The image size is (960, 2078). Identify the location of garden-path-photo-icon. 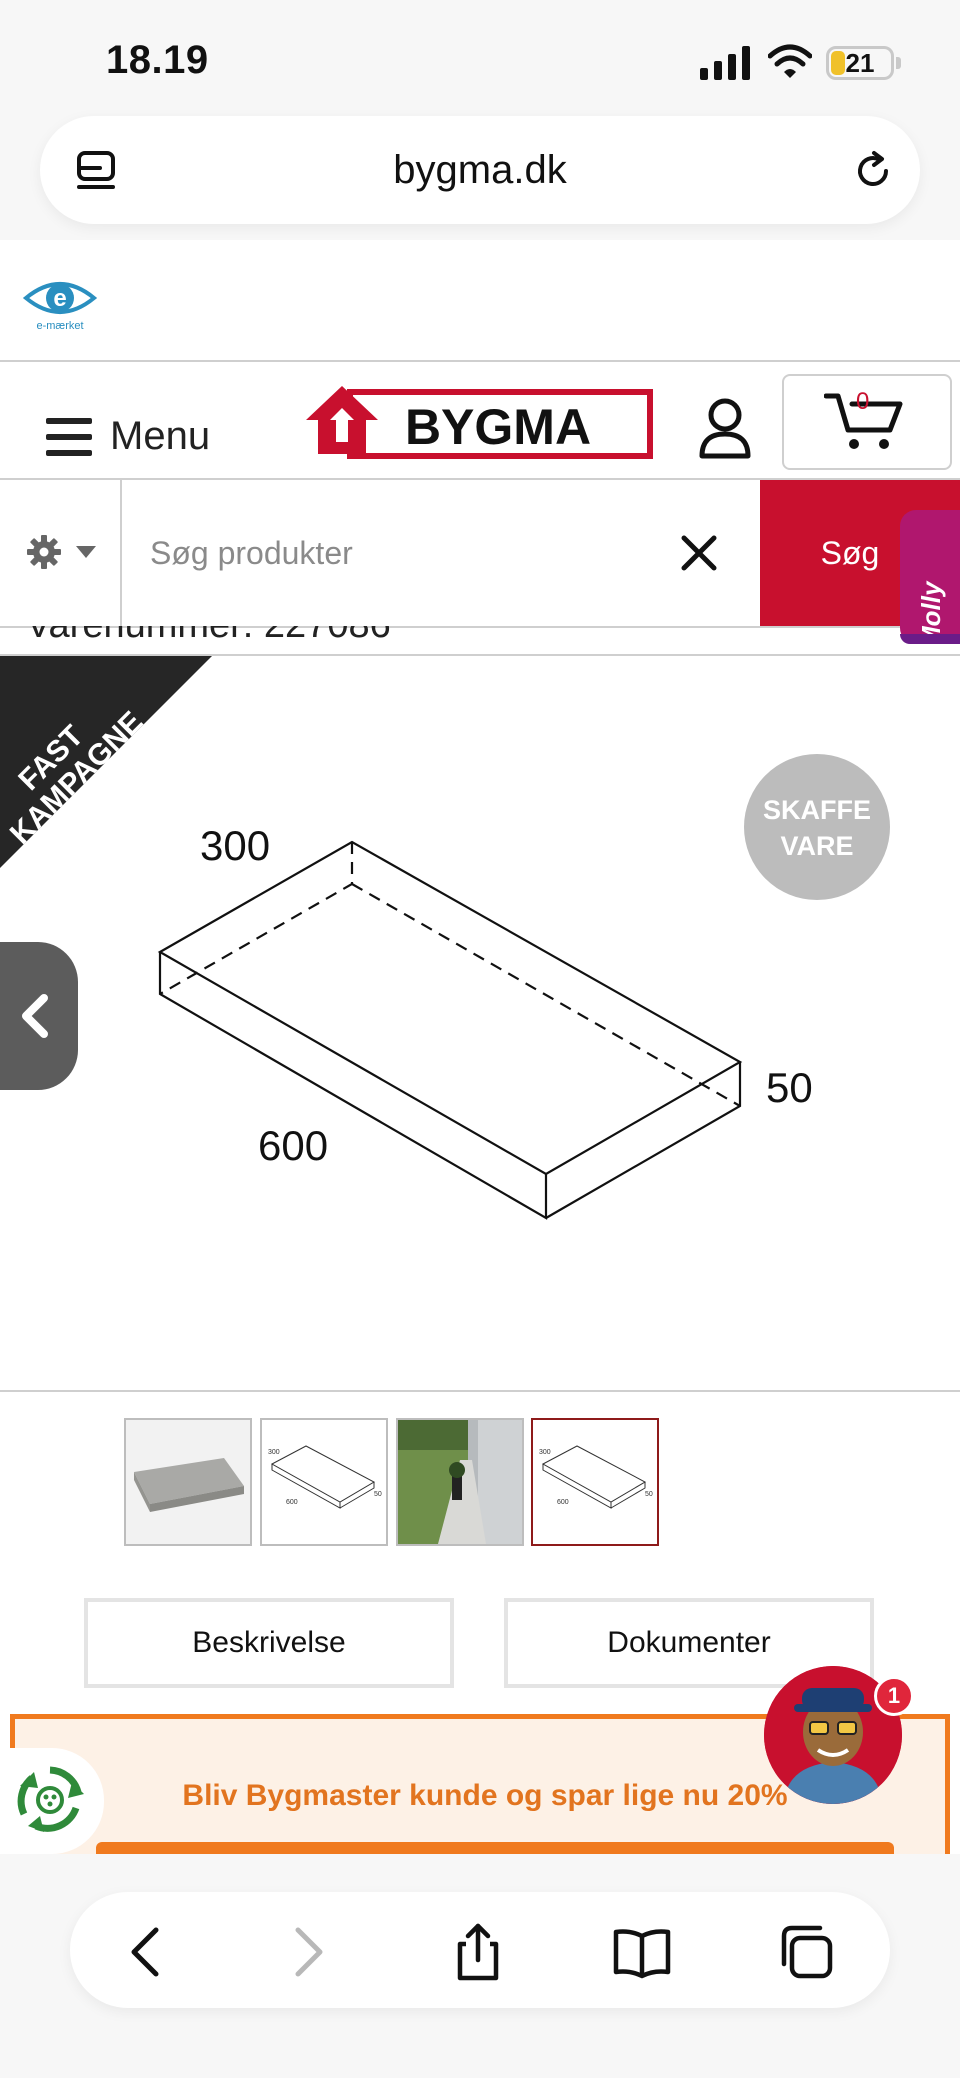
(460, 1482).